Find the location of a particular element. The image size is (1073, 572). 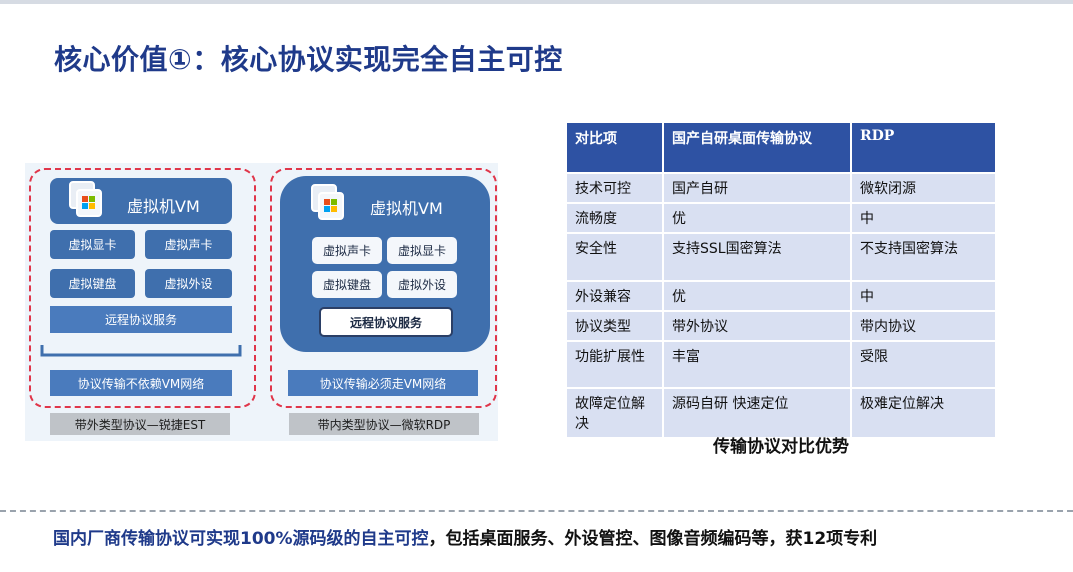

table-caption: 传输协议对比优势 is located at coordinates (781, 447).